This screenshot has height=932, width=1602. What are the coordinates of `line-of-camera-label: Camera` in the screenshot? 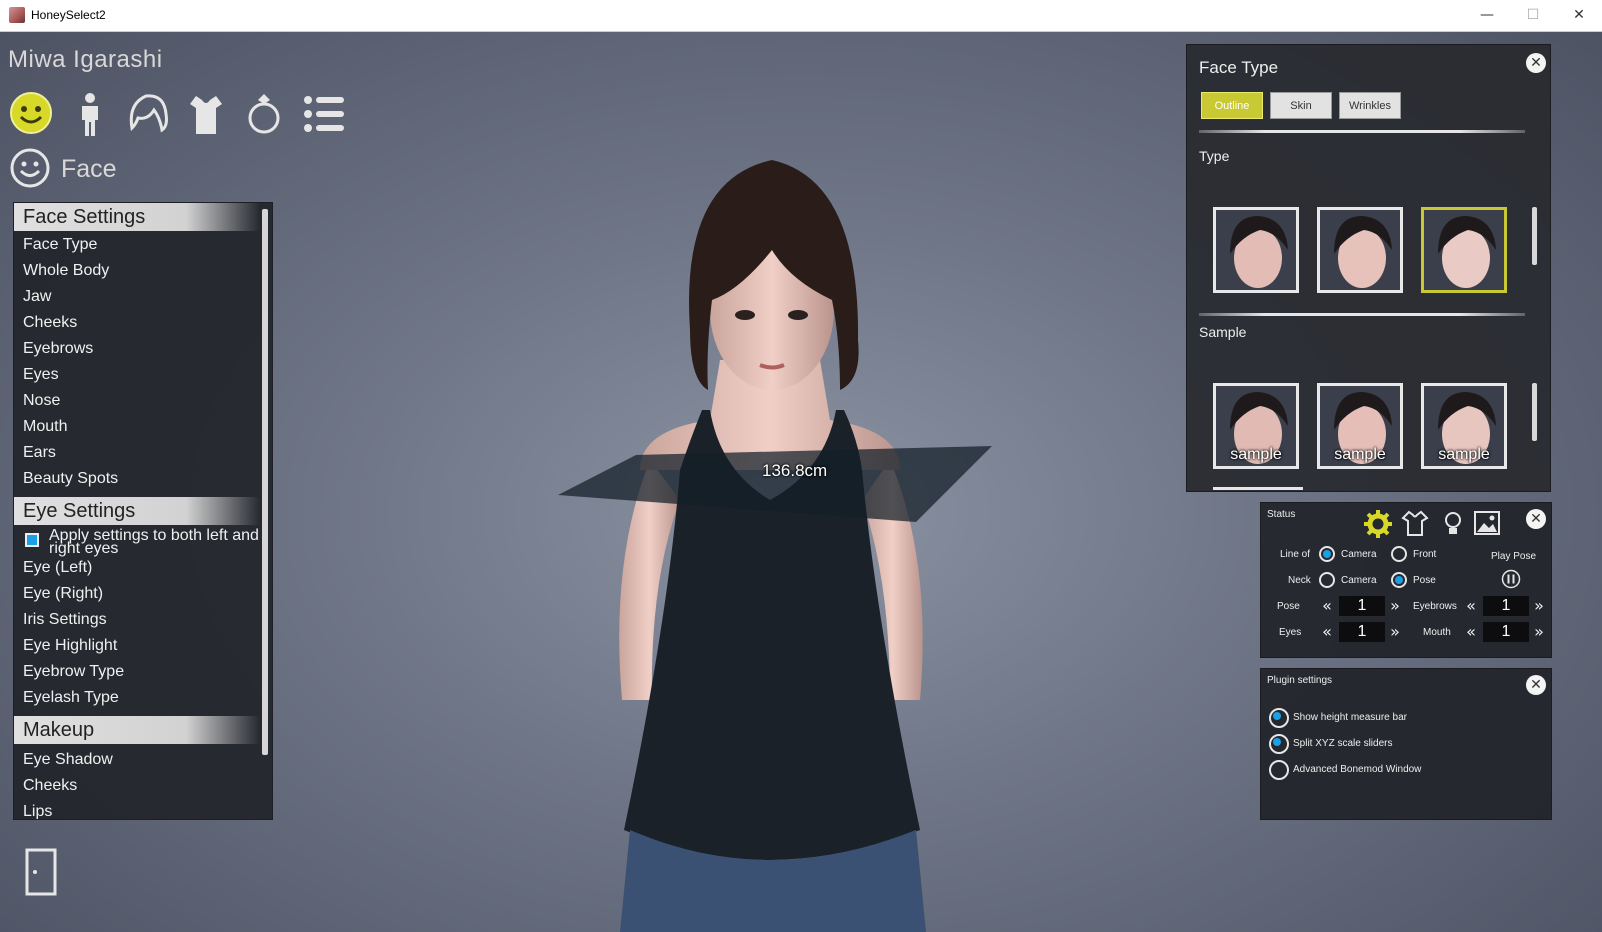 It's located at (1359, 554).